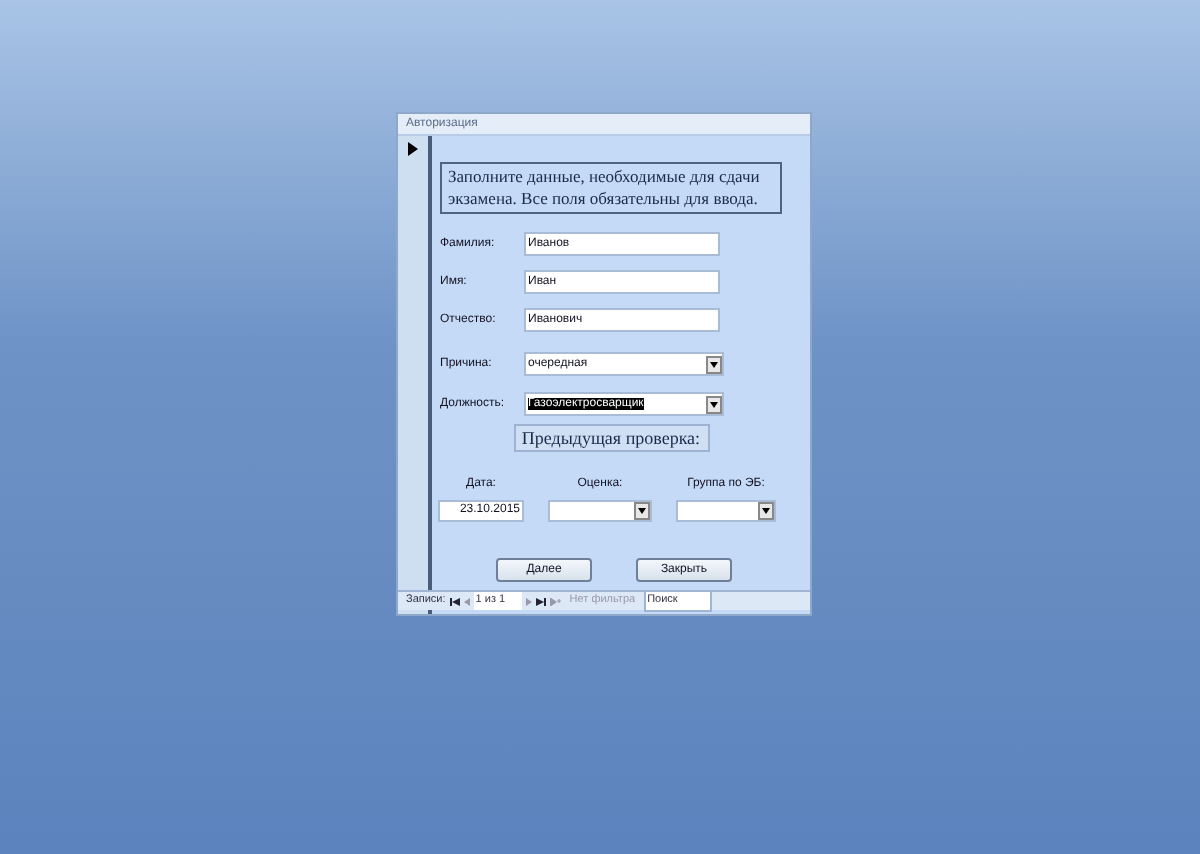  Describe the element at coordinates (611, 438) in the screenshot. I see `section-heading: Предыдущая проверка:` at that location.